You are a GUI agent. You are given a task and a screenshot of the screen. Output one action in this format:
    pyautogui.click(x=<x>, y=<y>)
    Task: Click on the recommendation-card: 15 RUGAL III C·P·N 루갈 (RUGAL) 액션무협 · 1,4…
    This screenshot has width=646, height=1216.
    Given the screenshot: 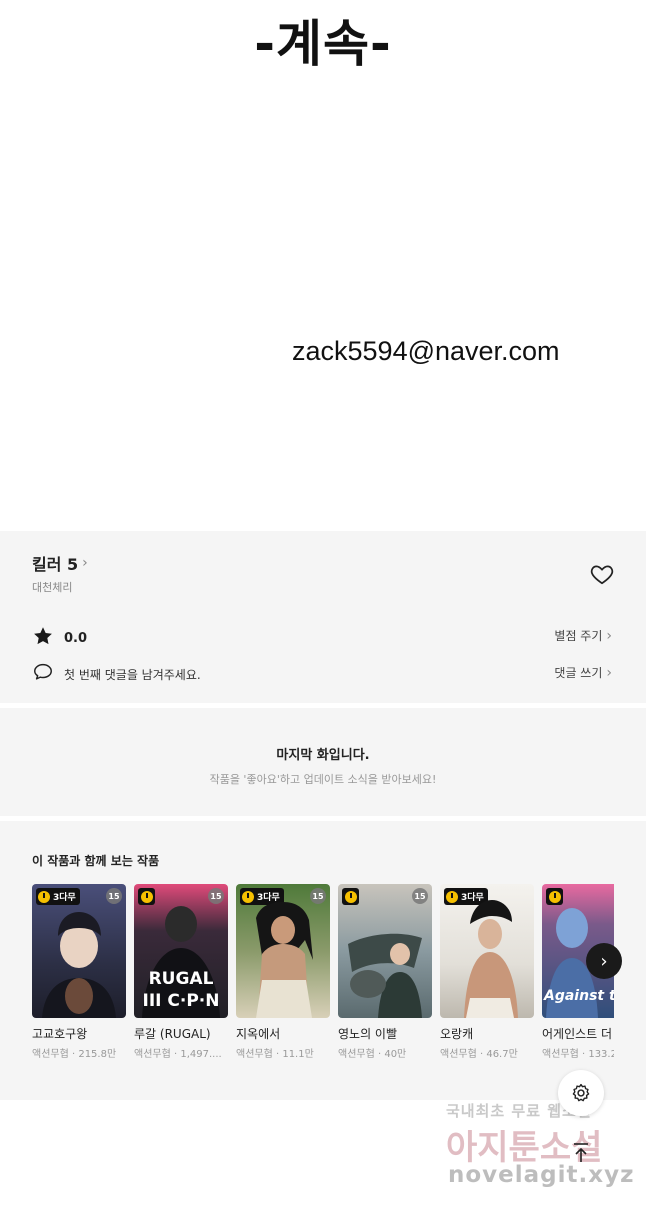 What is the action you would take?
    pyautogui.click(x=181, y=972)
    